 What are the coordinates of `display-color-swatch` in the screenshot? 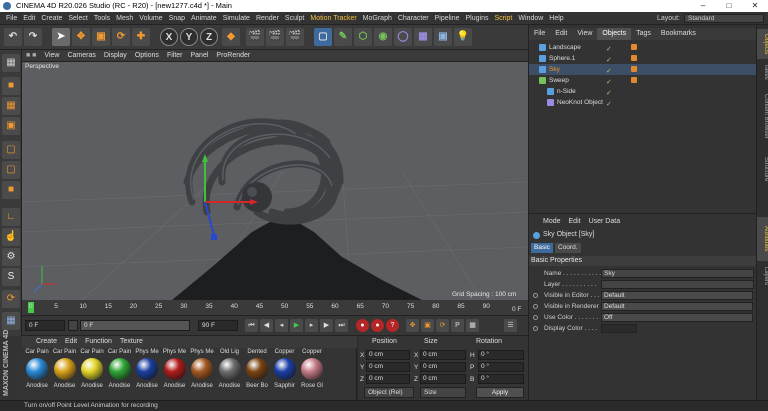 It's located at (619, 328).